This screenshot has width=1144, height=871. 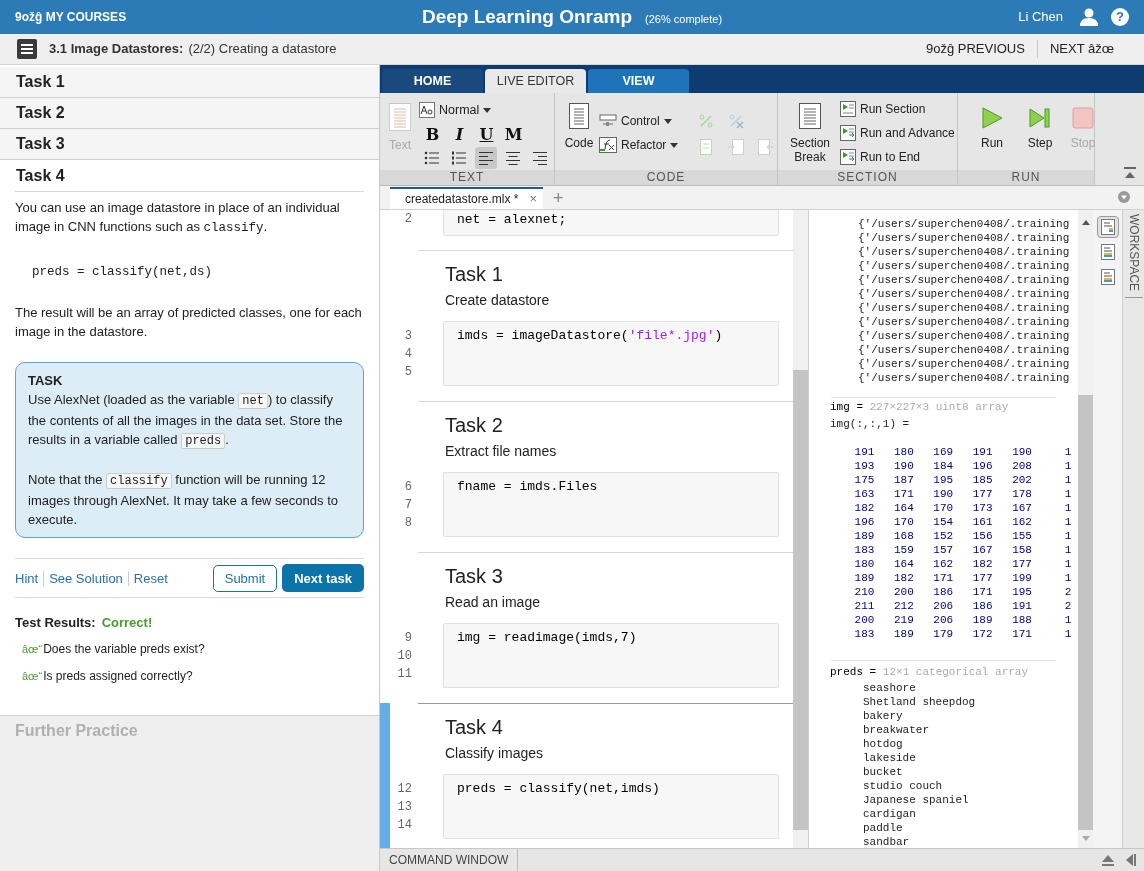 I want to click on toolstrip-button: Section Break, so click(x=810, y=136).